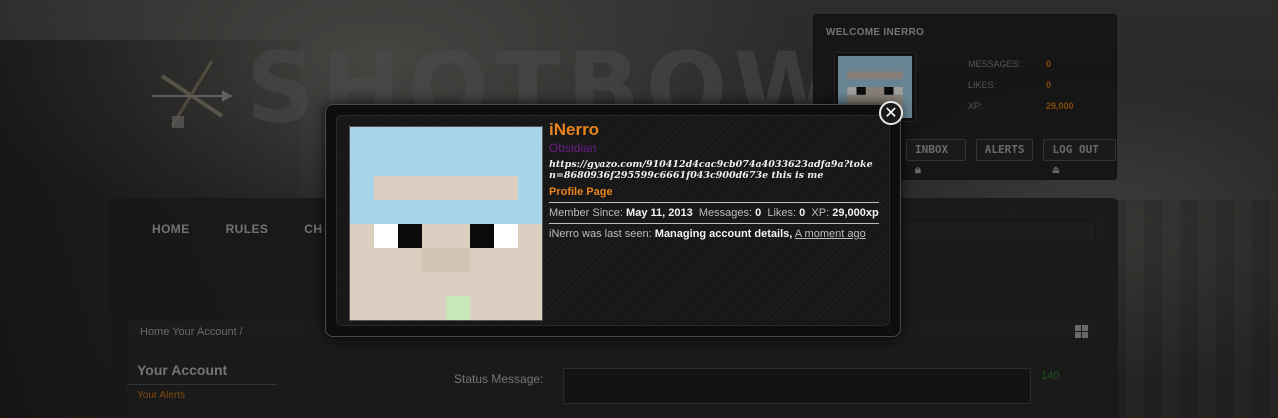 This screenshot has width=1278, height=418. I want to click on member-avatar, so click(446, 223).